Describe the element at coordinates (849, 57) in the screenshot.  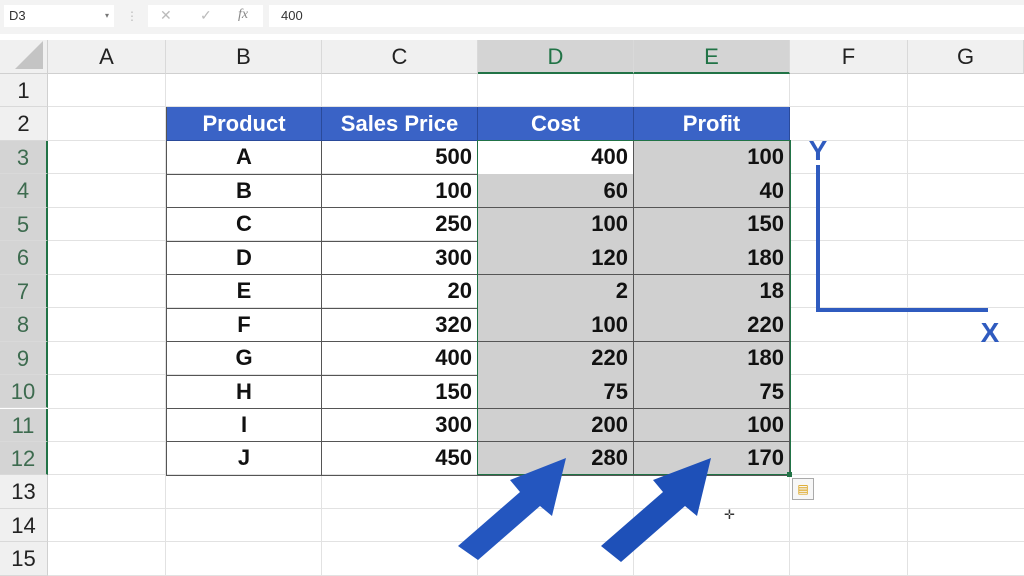
I see `column-header-f: F` at that location.